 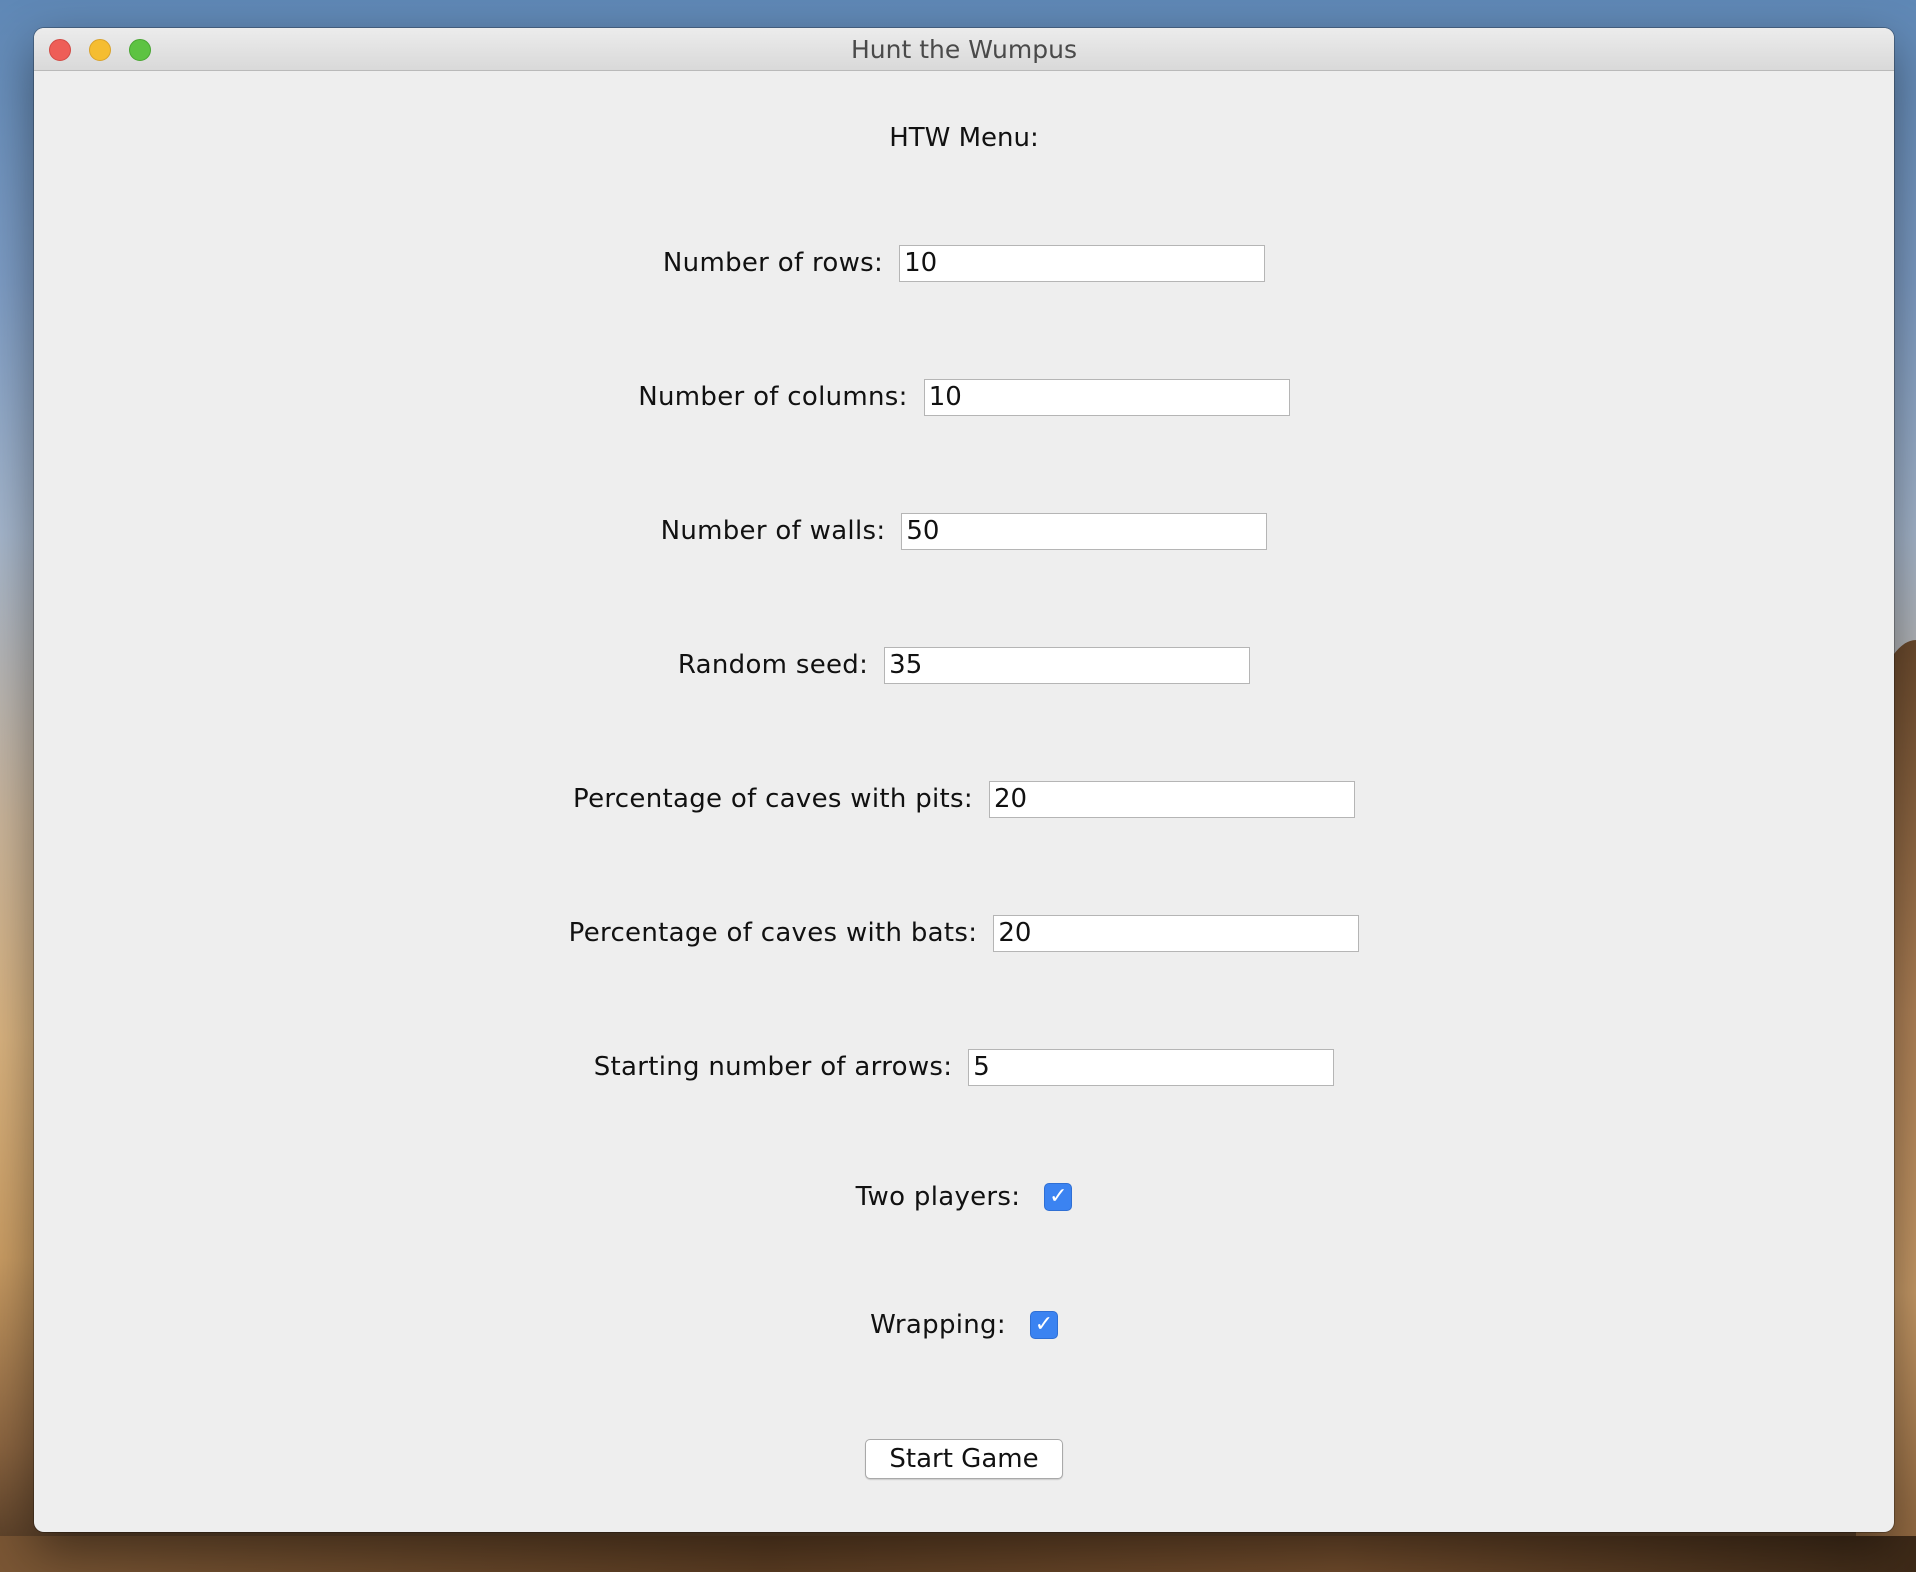 I want to click on walls-setting: Number of walls:, so click(x=964, y=531).